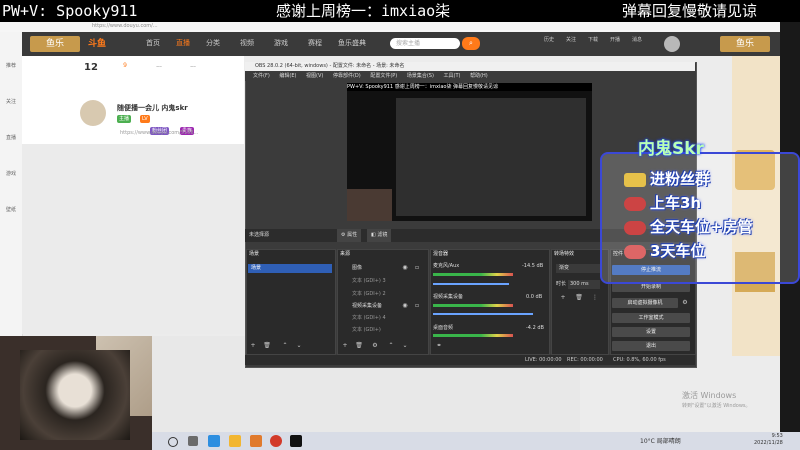 Image resolution: width=800 pixels, height=450 pixels. What do you see at coordinates (267, 346) in the screenshot?
I see `remove-scene-icon: 🗑` at bounding box center [267, 346].